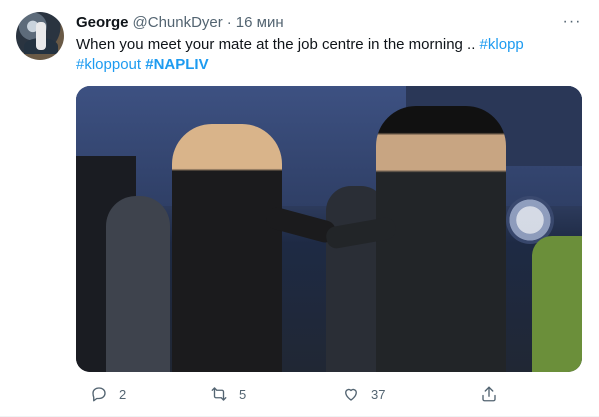  What do you see at coordinates (108, 394) in the screenshot?
I see `reply-button: 2` at bounding box center [108, 394].